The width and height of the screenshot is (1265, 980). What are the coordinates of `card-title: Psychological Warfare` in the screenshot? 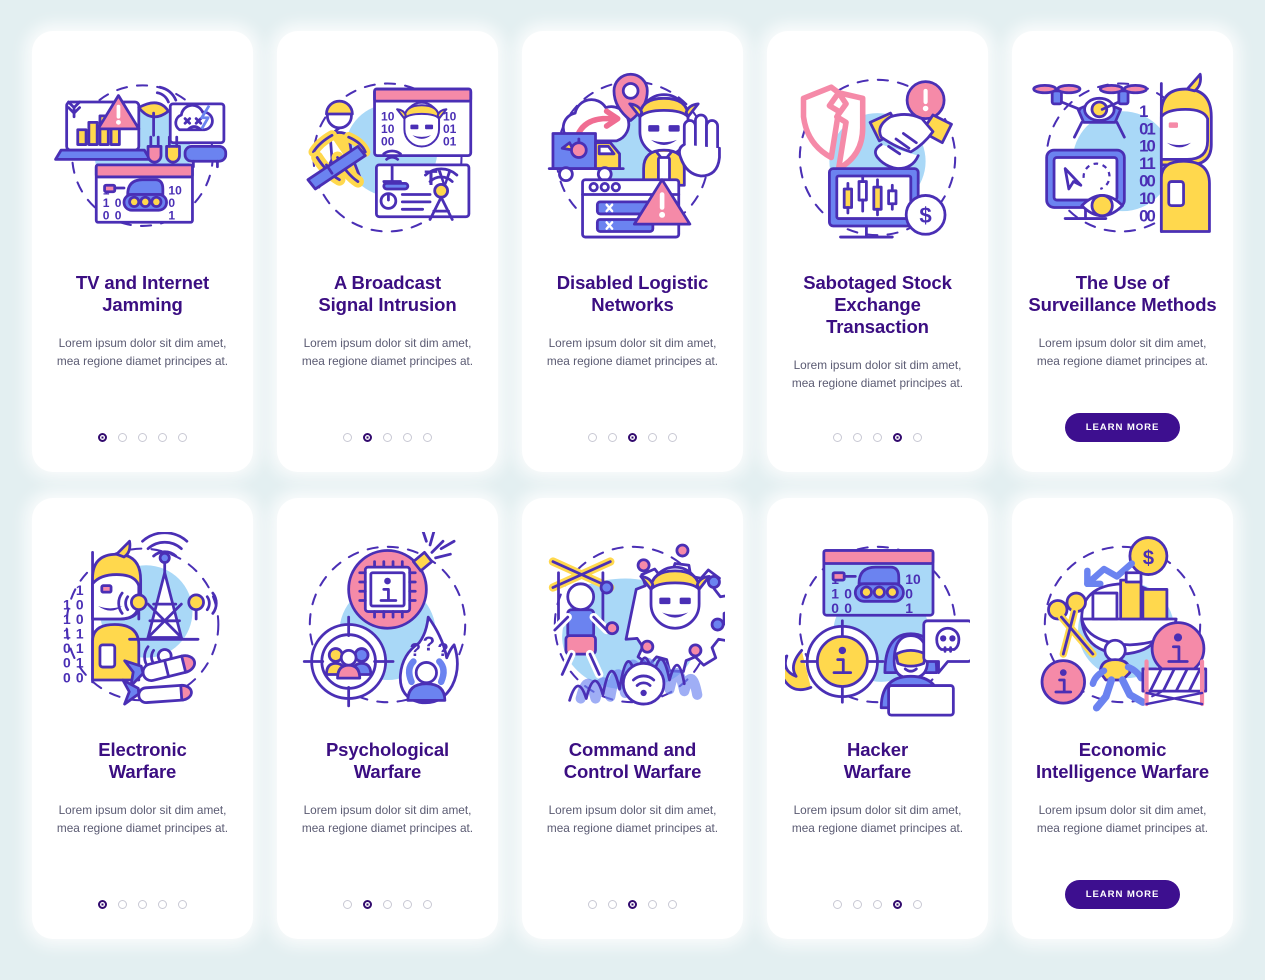 It's located at (387, 760).